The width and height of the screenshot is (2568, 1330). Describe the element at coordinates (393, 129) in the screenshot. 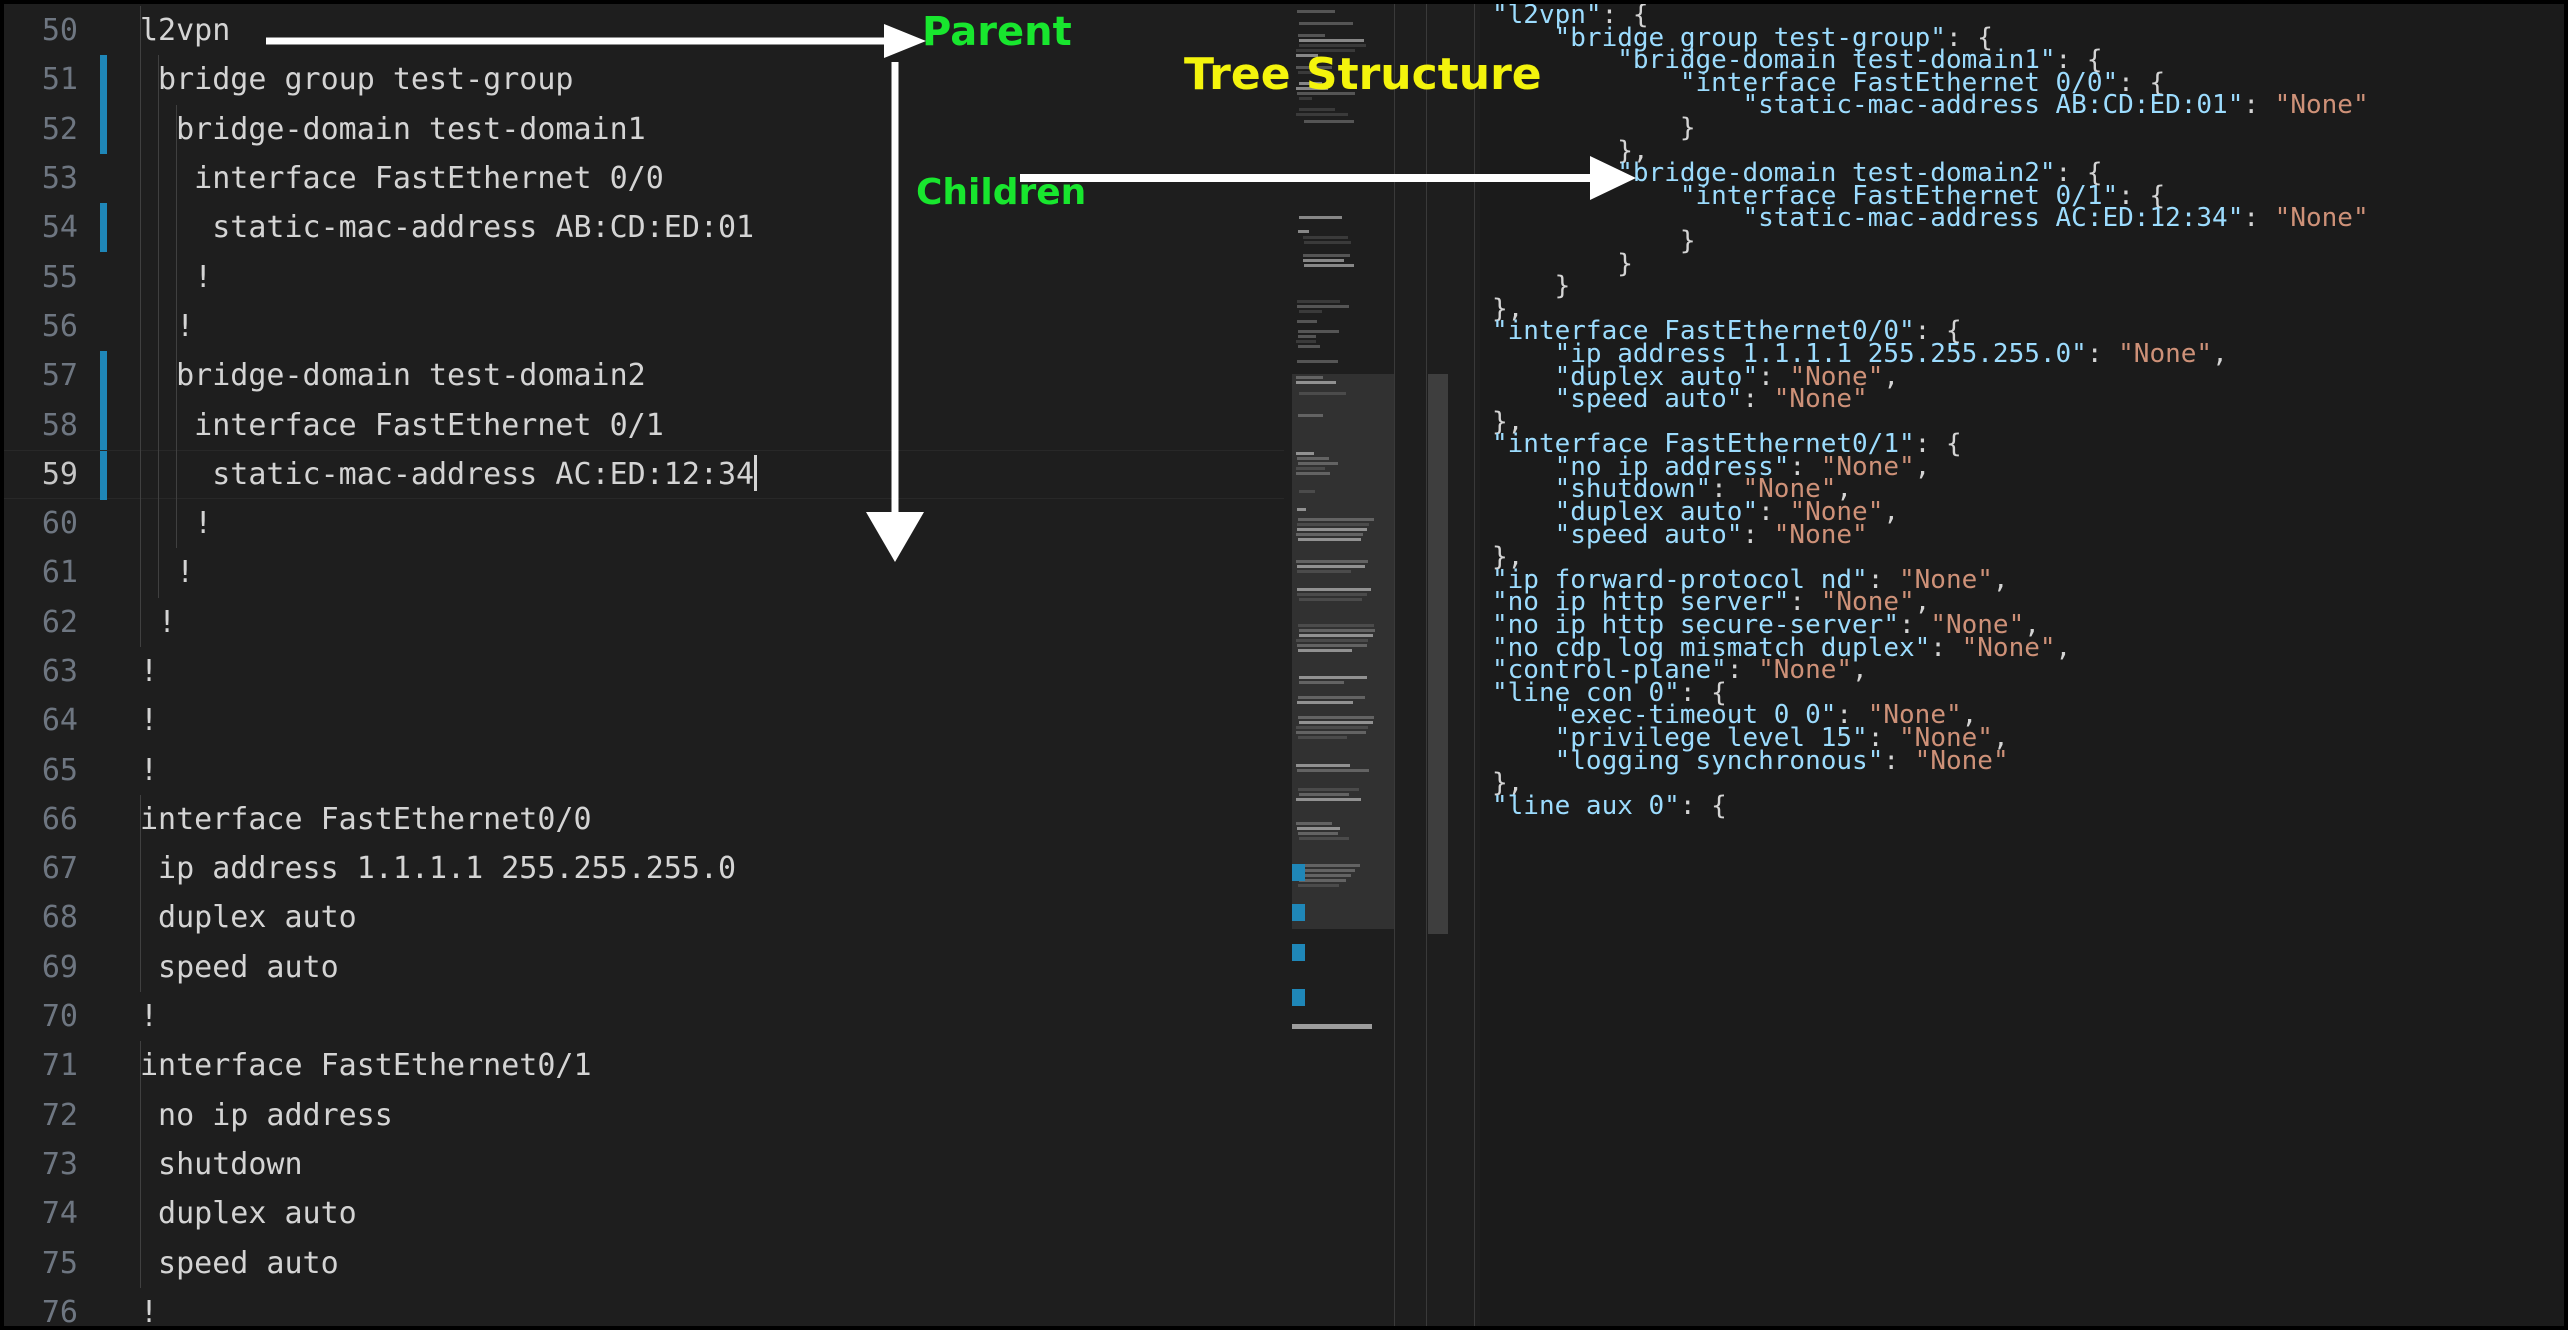

I see `code-text: bridge-domain test-domain1` at that location.